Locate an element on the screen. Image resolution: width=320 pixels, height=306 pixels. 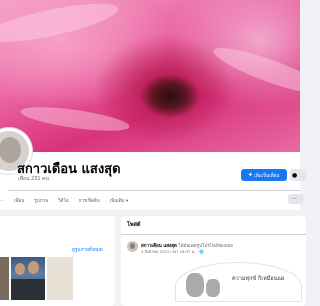
more-options-button: ··· is located at coordinates (296, 199).